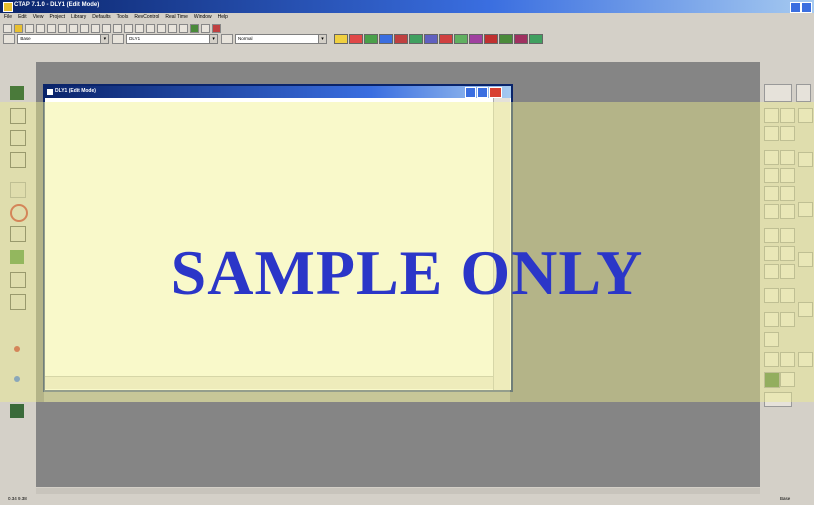 The height and width of the screenshot is (505, 814). Describe the element at coordinates (223, 17) in the screenshot. I see `menu-help: Help` at that location.